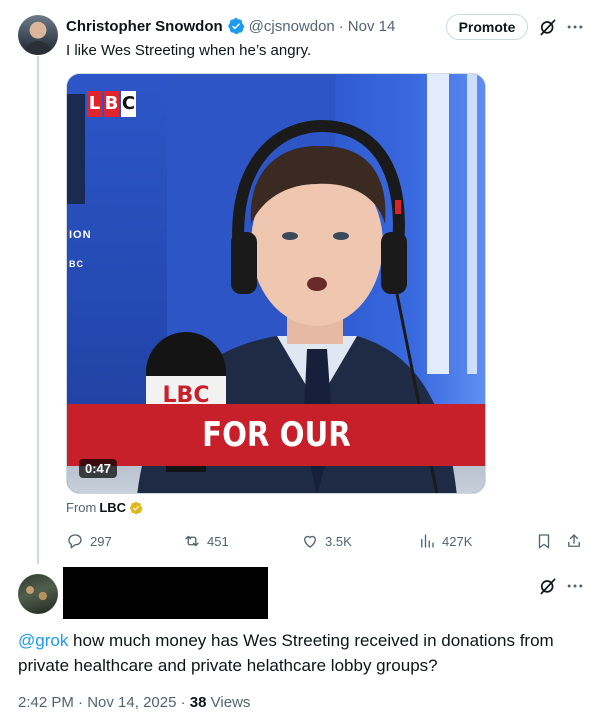  Describe the element at coordinates (372, 26) in the screenshot. I see `tweet-date: Nov 14` at that location.